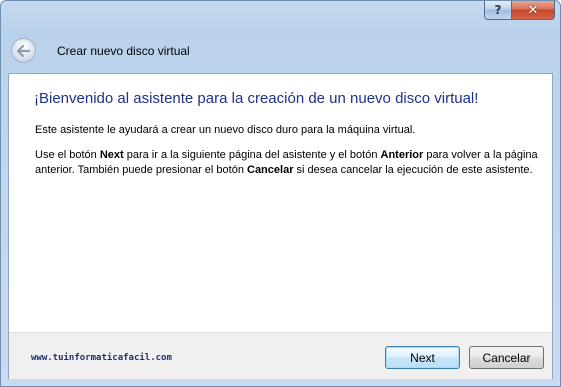 Image resolution: width=561 pixels, height=387 pixels. I want to click on title-bar-buttons: ? ✕, so click(519, 10).